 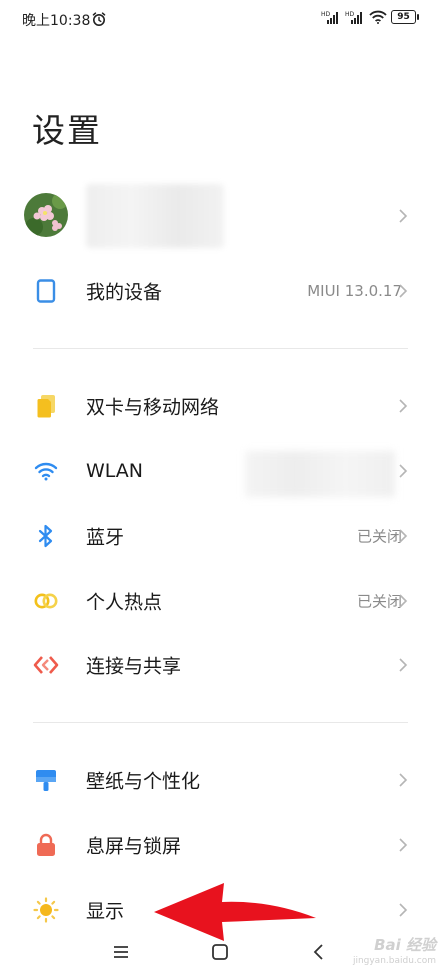 I want to click on sim-card-icon, so click(x=46, y=406).